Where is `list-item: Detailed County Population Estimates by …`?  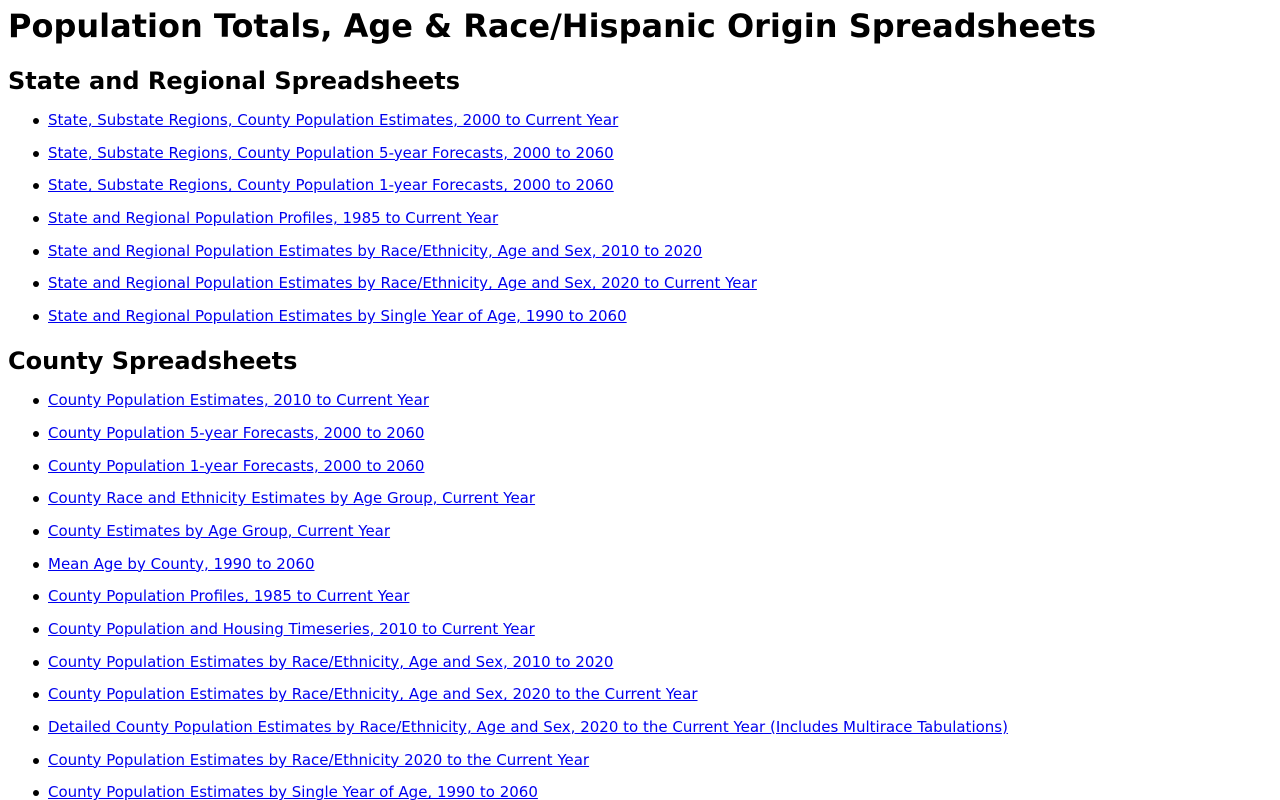
list-item: Detailed County Population Estimates by … is located at coordinates (652, 727).